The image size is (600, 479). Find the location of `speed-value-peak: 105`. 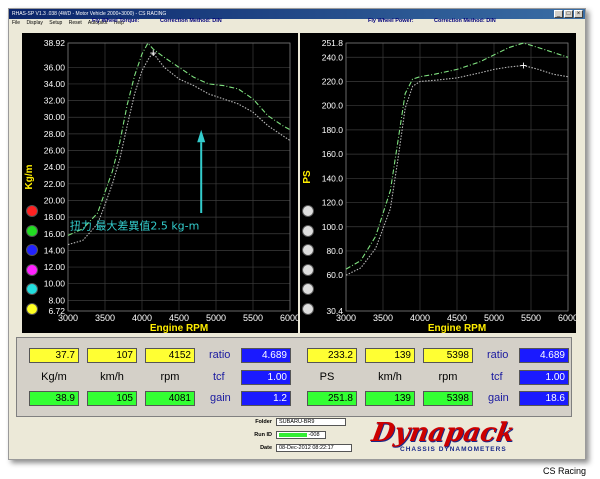

speed-value-peak: 105 is located at coordinates (112, 398).